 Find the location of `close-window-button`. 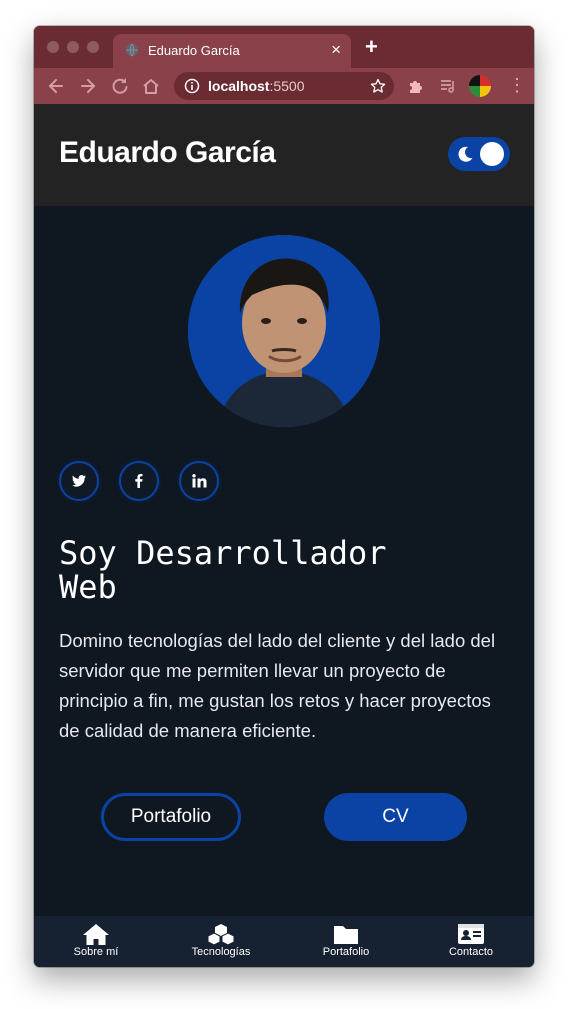

close-window-button is located at coordinates (53, 47).